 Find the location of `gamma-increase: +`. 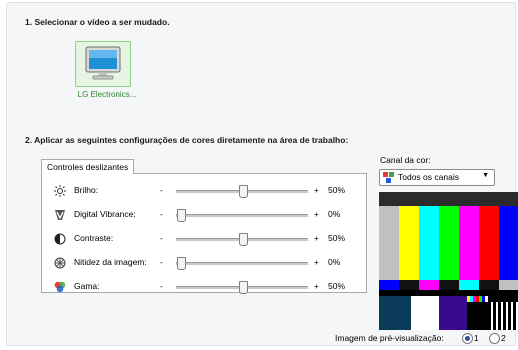

gamma-increase: + is located at coordinates (316, 286).